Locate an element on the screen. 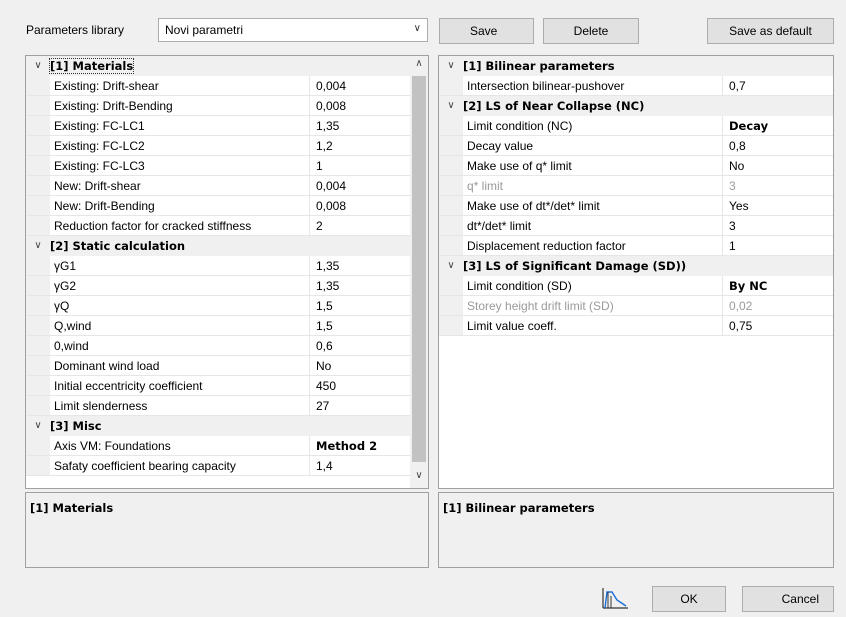  category-row: ∨ [1] Materials is located at coordinates (218, 66).